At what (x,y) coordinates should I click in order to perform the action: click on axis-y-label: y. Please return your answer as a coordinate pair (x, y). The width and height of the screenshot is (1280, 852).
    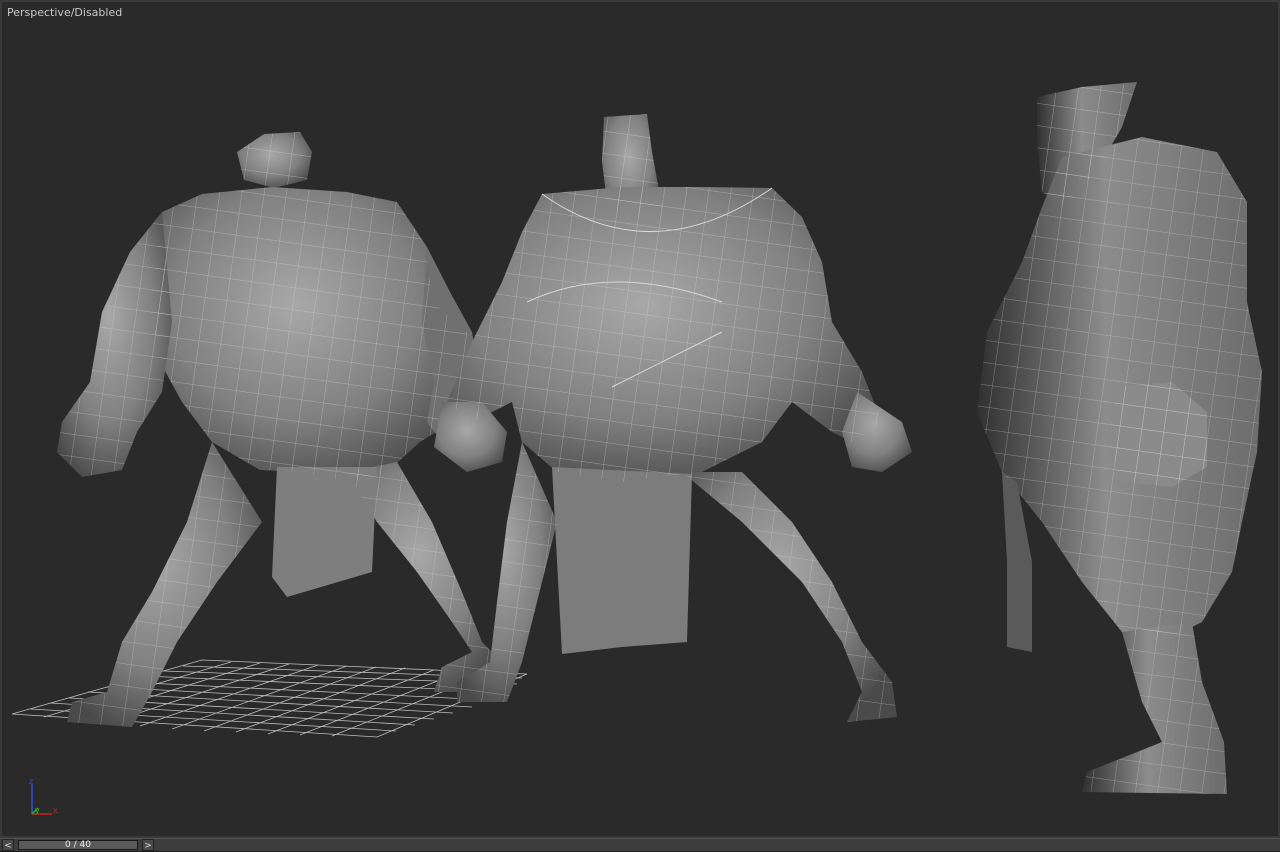
    Looking at the image, I should click on (37, 810).